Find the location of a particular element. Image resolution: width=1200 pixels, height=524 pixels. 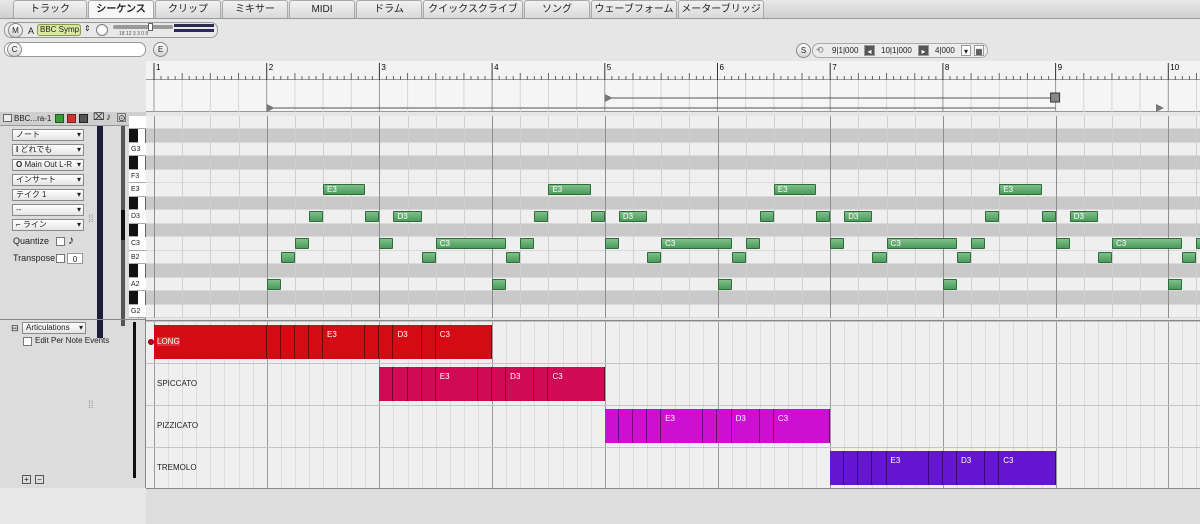

volume-slider-track is located at coordinates (143, 27).